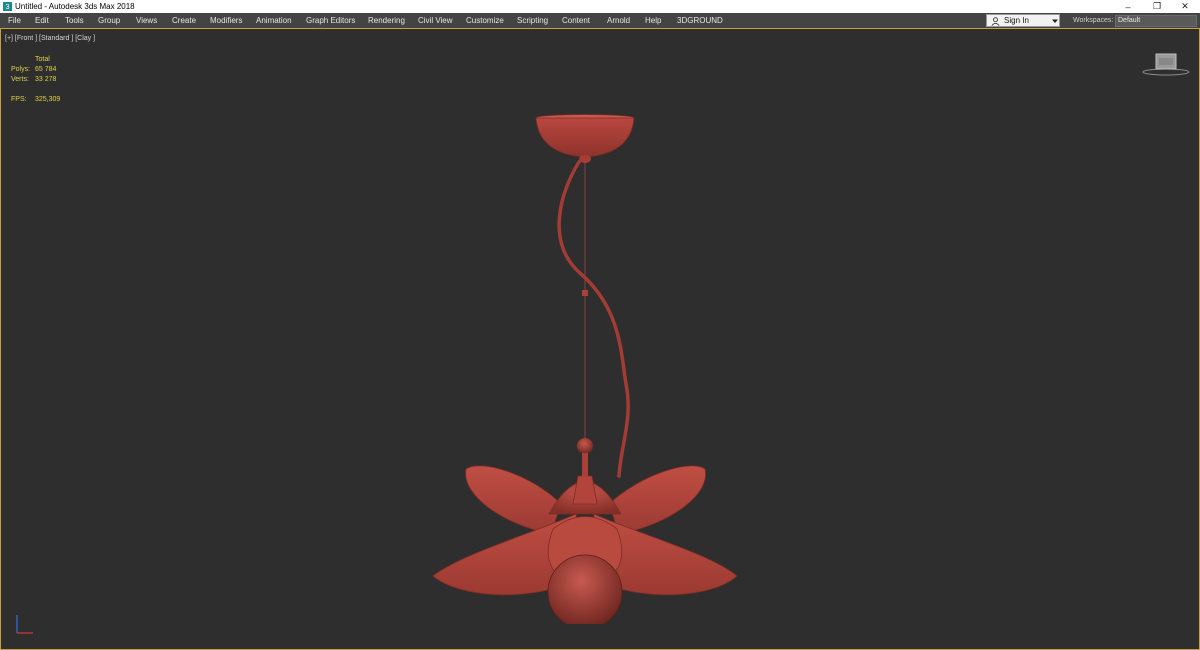  I want to click on close-button: ✕, so click(1185, 6).